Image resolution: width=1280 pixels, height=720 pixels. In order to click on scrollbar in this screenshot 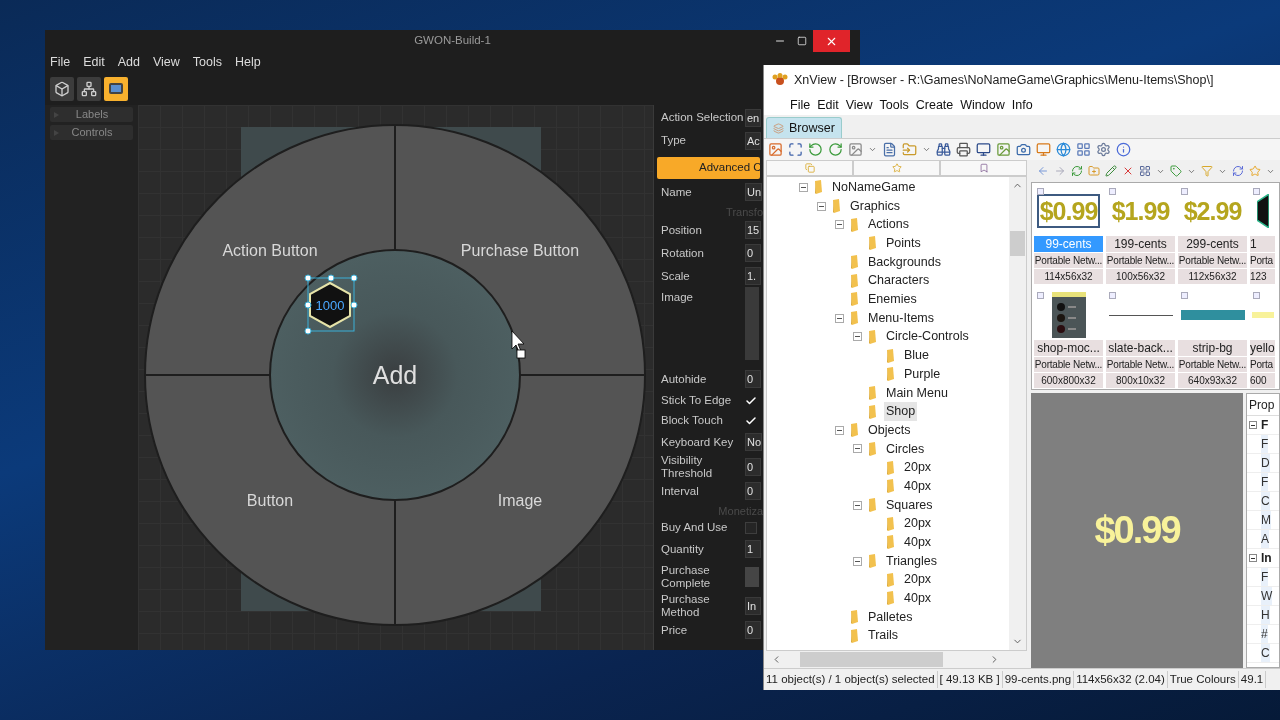, I will do `click(1017, 413)`.